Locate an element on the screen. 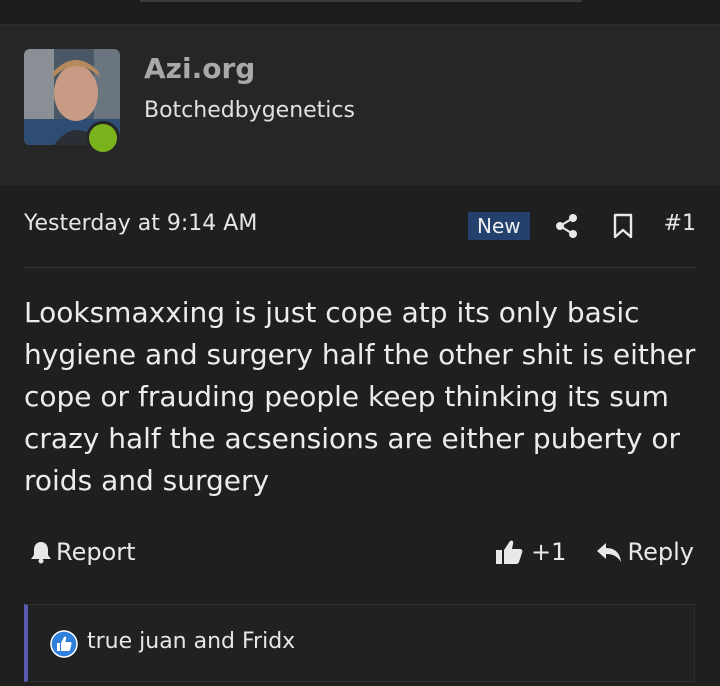 The height and width of the screenshot is (686, 720). post-number: #1 is located at coordinates (680, 223).